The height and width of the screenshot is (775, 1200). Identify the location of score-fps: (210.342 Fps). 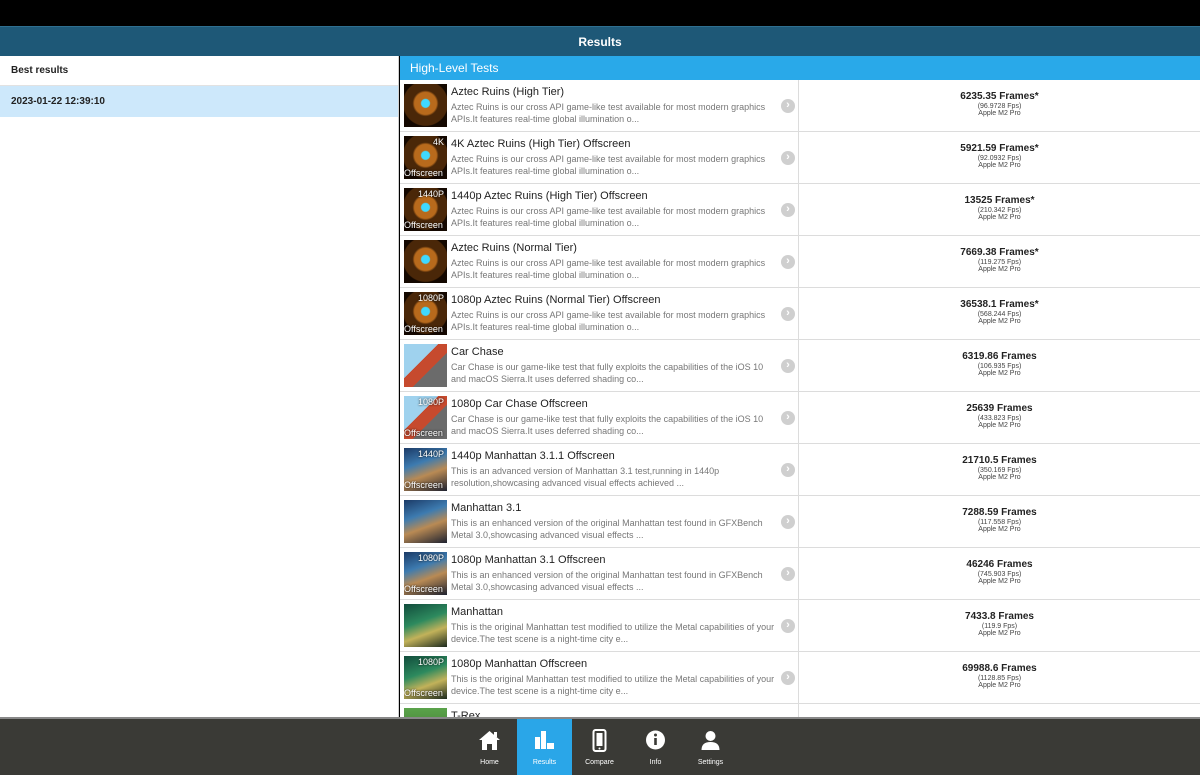
(999, 210).